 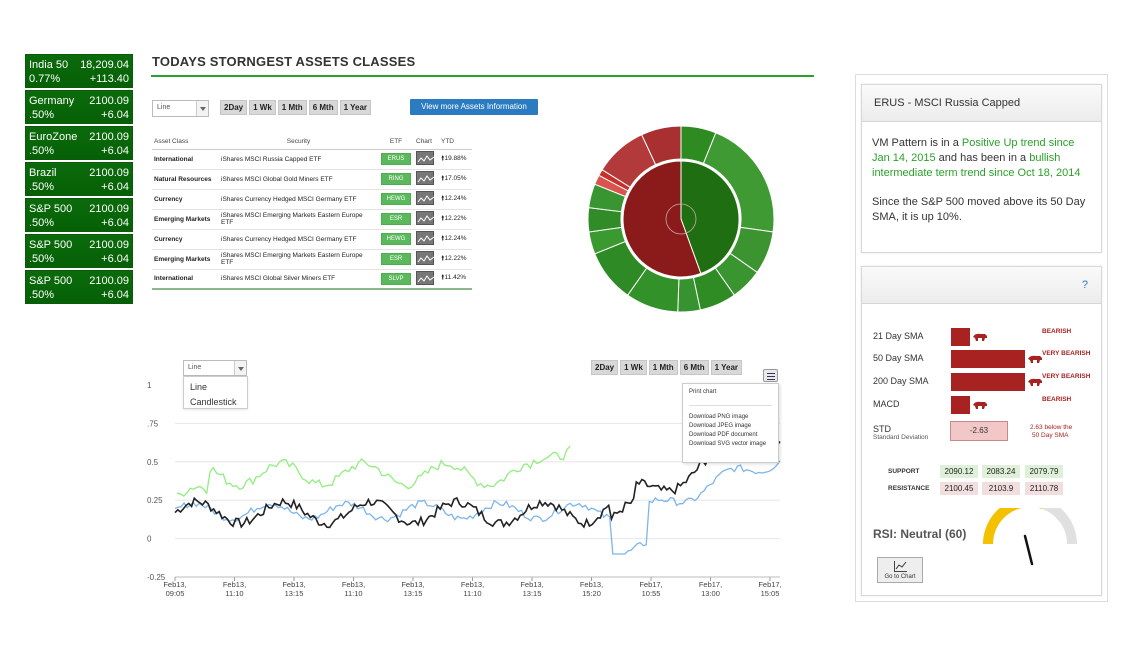 What do you see at coordinates (79, 71) in the screenshot?
I see `ticker-tile: India 50 18,209.04 0.77% +113.40` at bounding box center [79, 71].